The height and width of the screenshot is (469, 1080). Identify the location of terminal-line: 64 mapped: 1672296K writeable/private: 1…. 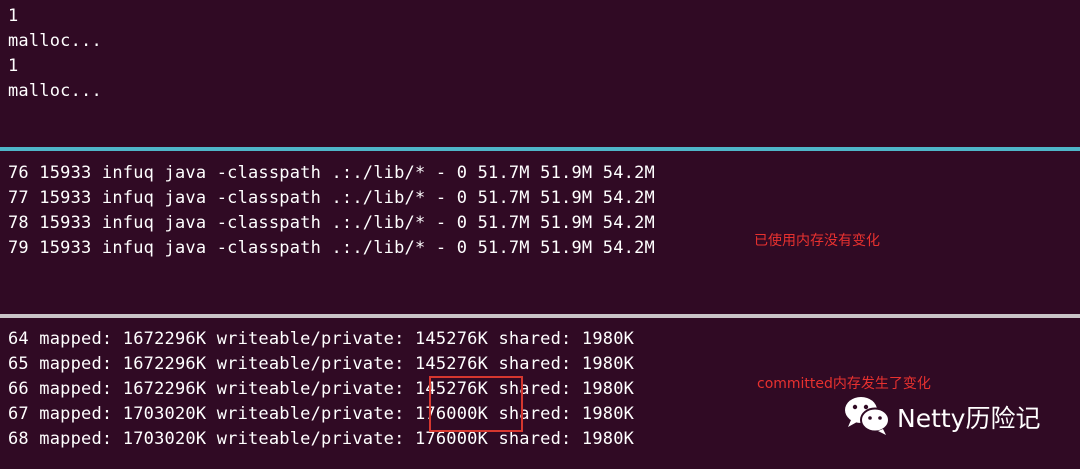
(321, 339).